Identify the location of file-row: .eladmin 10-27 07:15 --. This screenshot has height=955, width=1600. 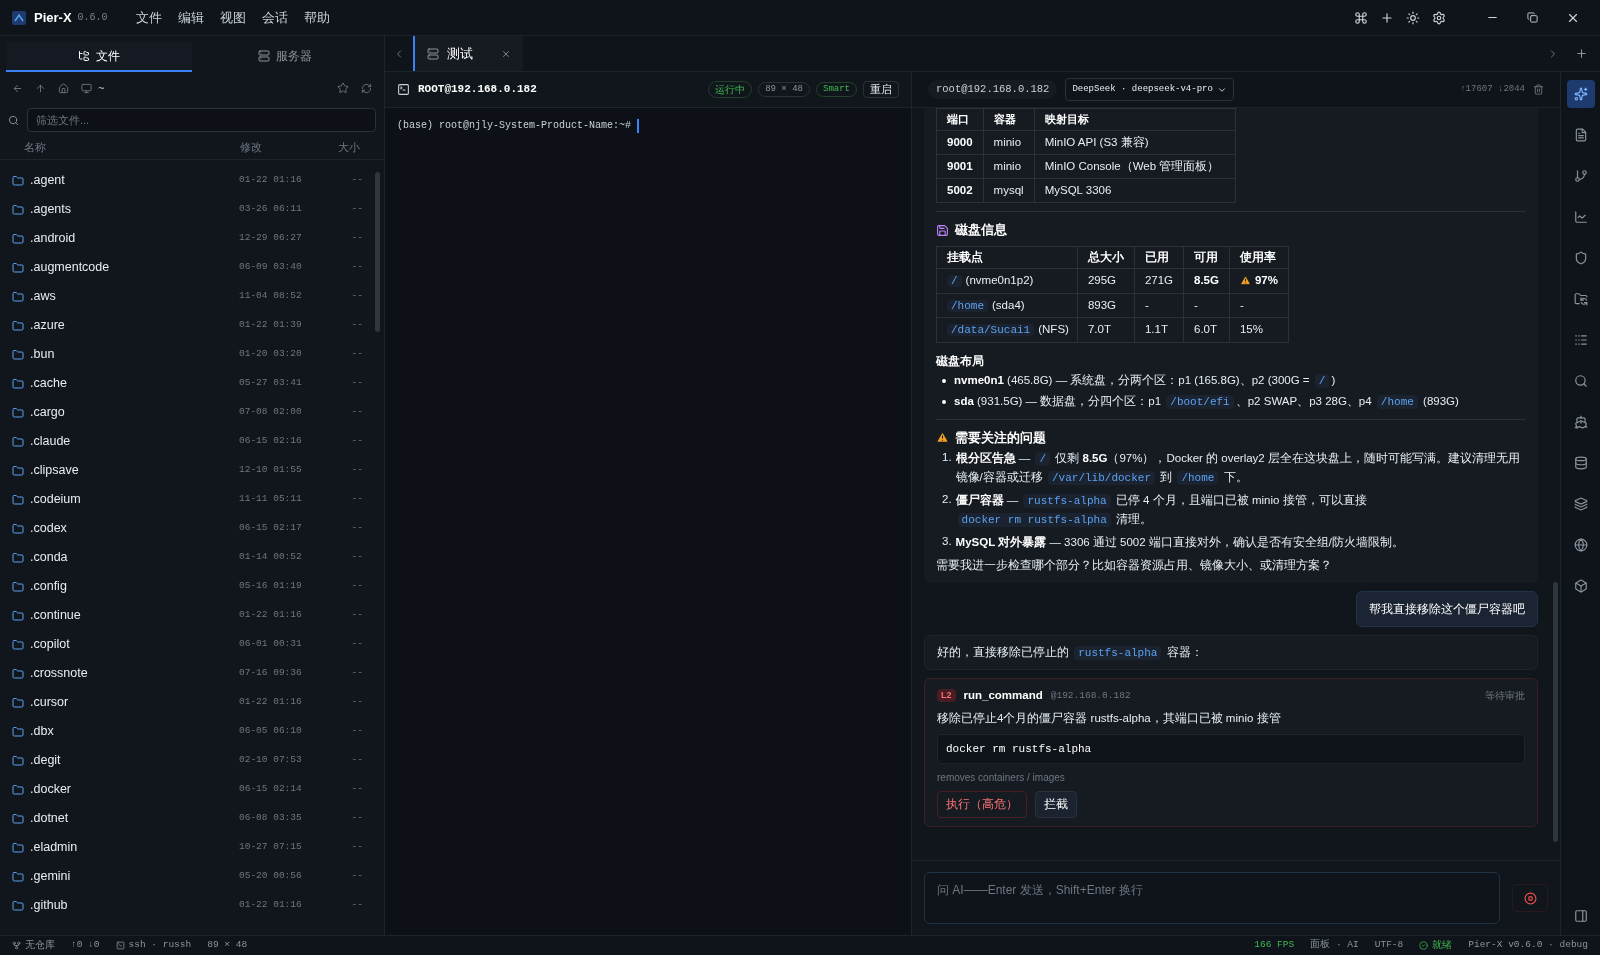
(187, 847).